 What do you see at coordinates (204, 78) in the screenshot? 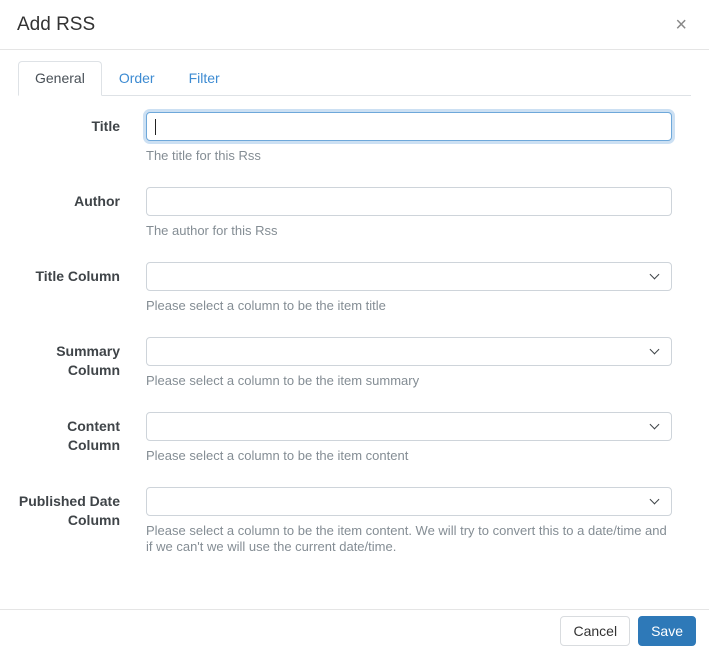
I see `tab-filter: Filter` at bounding box center [204, 78].